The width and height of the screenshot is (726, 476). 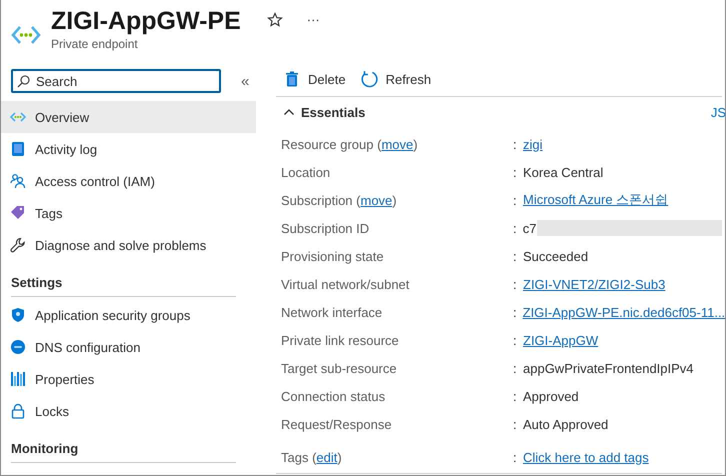 I want to click on essentials-toggle: Essentials, so click(x=324, y=112).